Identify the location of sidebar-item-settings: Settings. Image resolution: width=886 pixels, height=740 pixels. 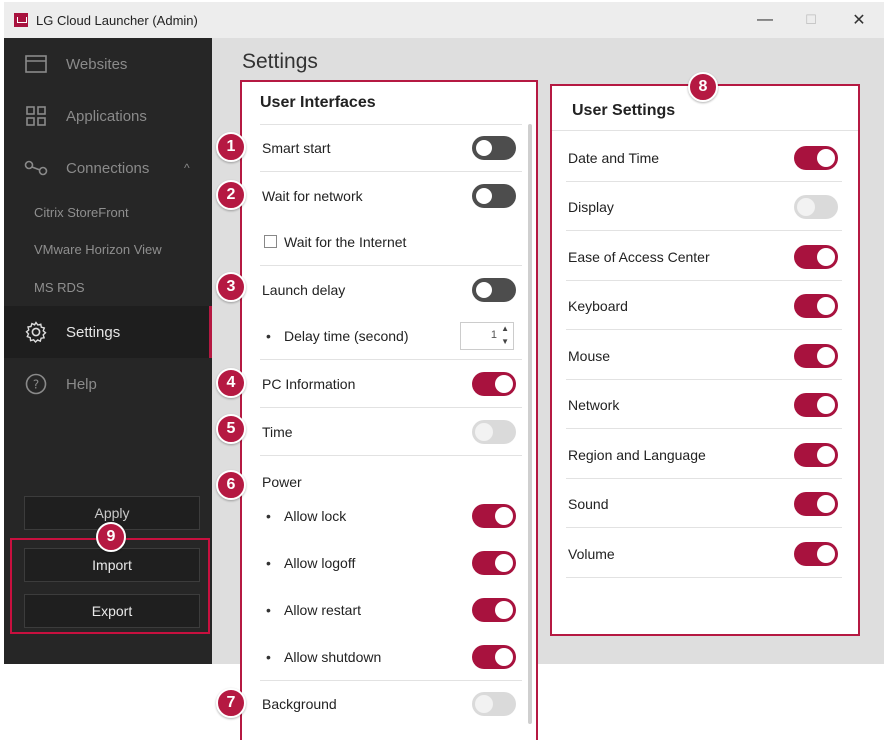
(108, 332).